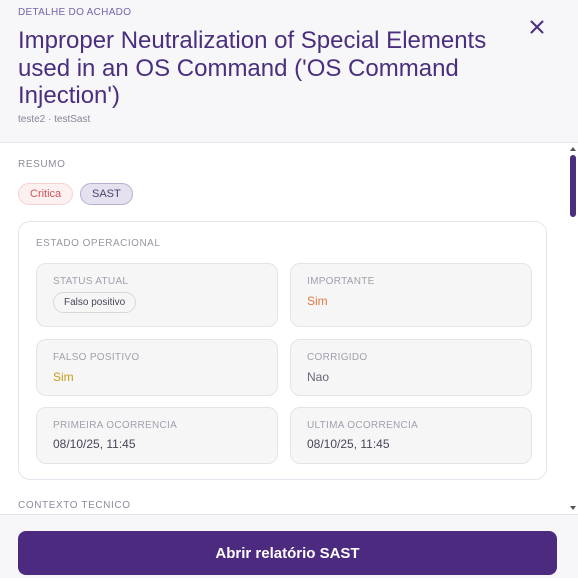  Describe the element at coordinates (318, 377) in the screenshot. I see `corrigido-value: Nao` at that location.